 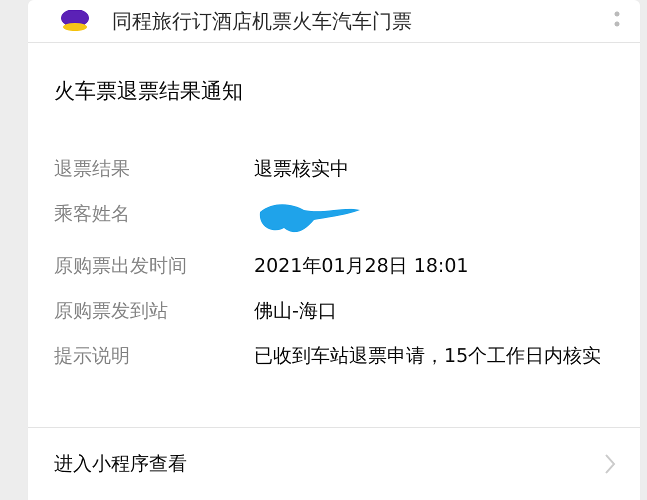 I want to click on field-label: 乘客姓名, so click(x=92, y=214).